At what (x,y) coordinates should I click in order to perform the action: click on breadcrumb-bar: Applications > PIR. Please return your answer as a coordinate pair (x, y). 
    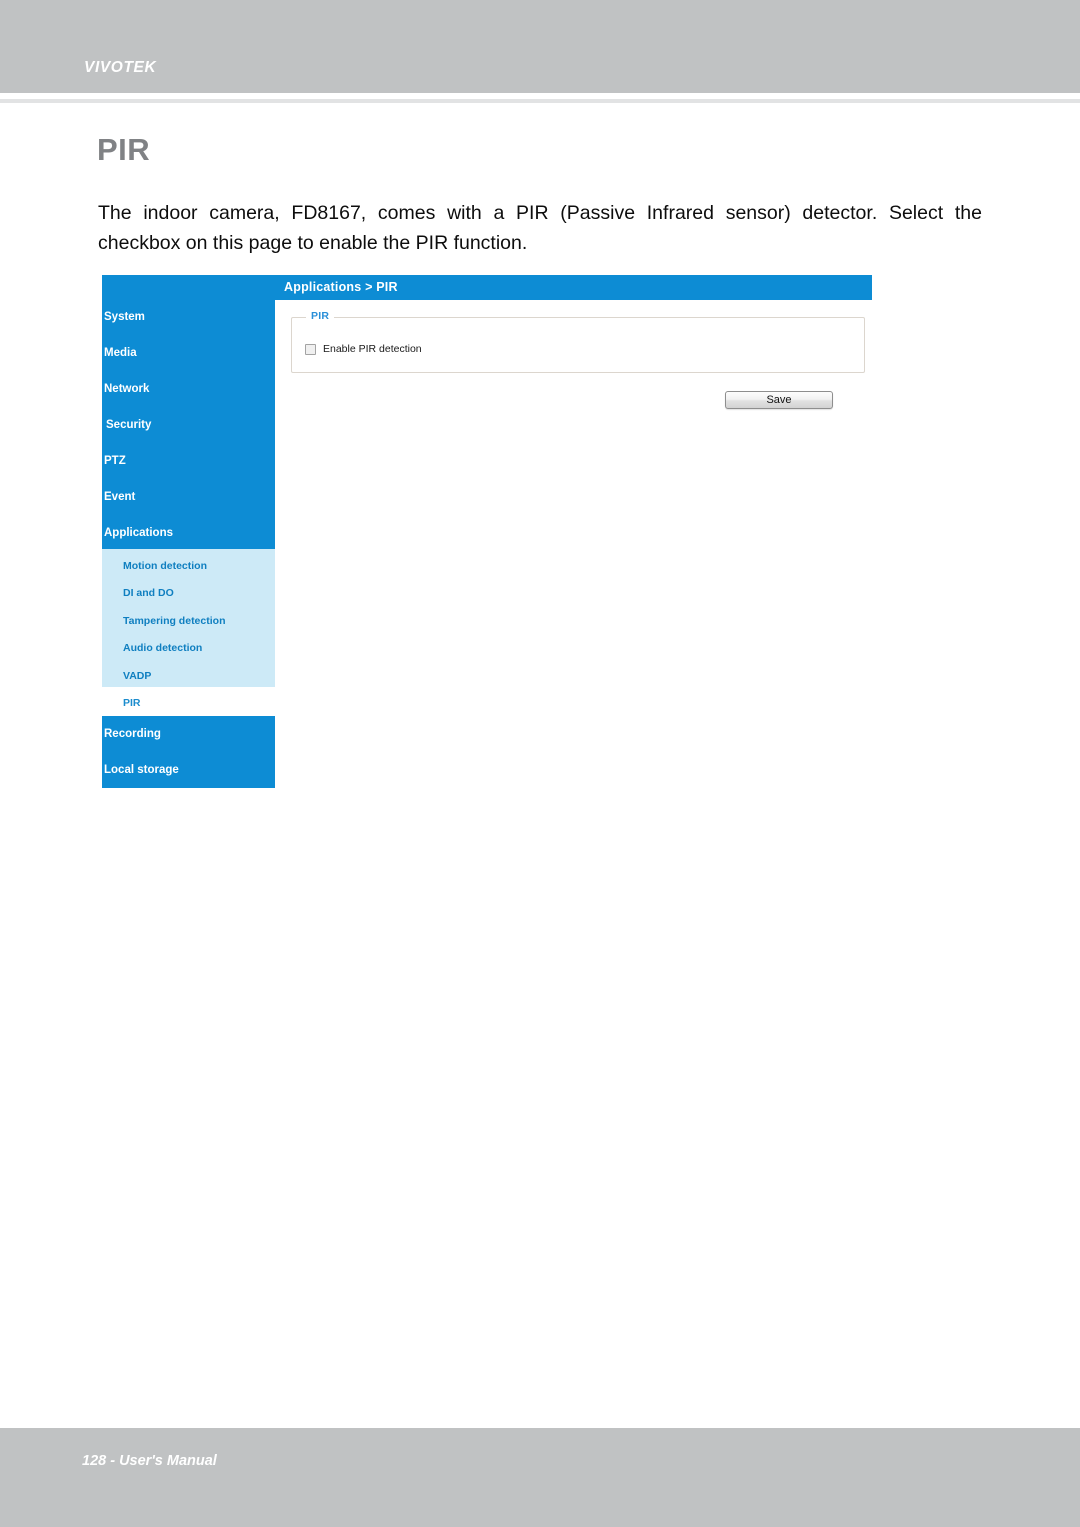
    Looking at the image, I should click on (573, 287).